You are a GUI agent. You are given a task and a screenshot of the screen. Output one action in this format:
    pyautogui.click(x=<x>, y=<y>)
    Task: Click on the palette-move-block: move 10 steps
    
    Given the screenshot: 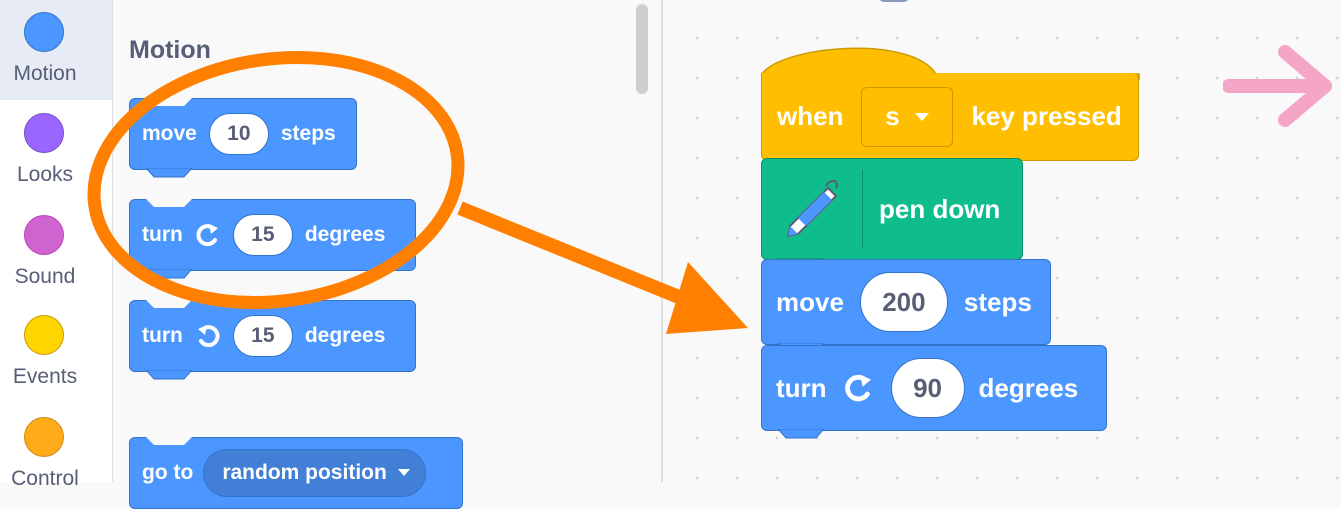 What is the action you would take?
    pyautogui.click(x=243, y=138)
    